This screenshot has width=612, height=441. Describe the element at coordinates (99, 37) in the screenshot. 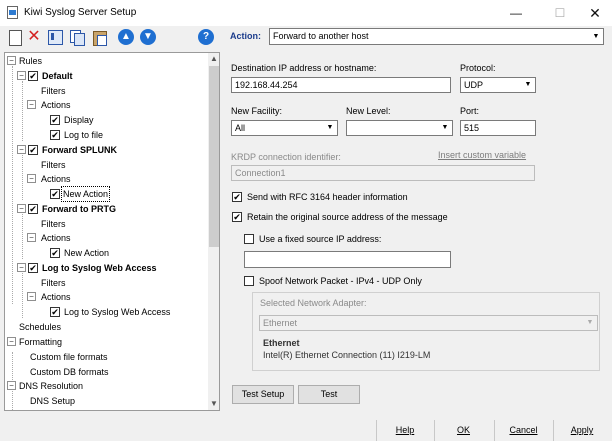

I see `paste-icon` at that location.